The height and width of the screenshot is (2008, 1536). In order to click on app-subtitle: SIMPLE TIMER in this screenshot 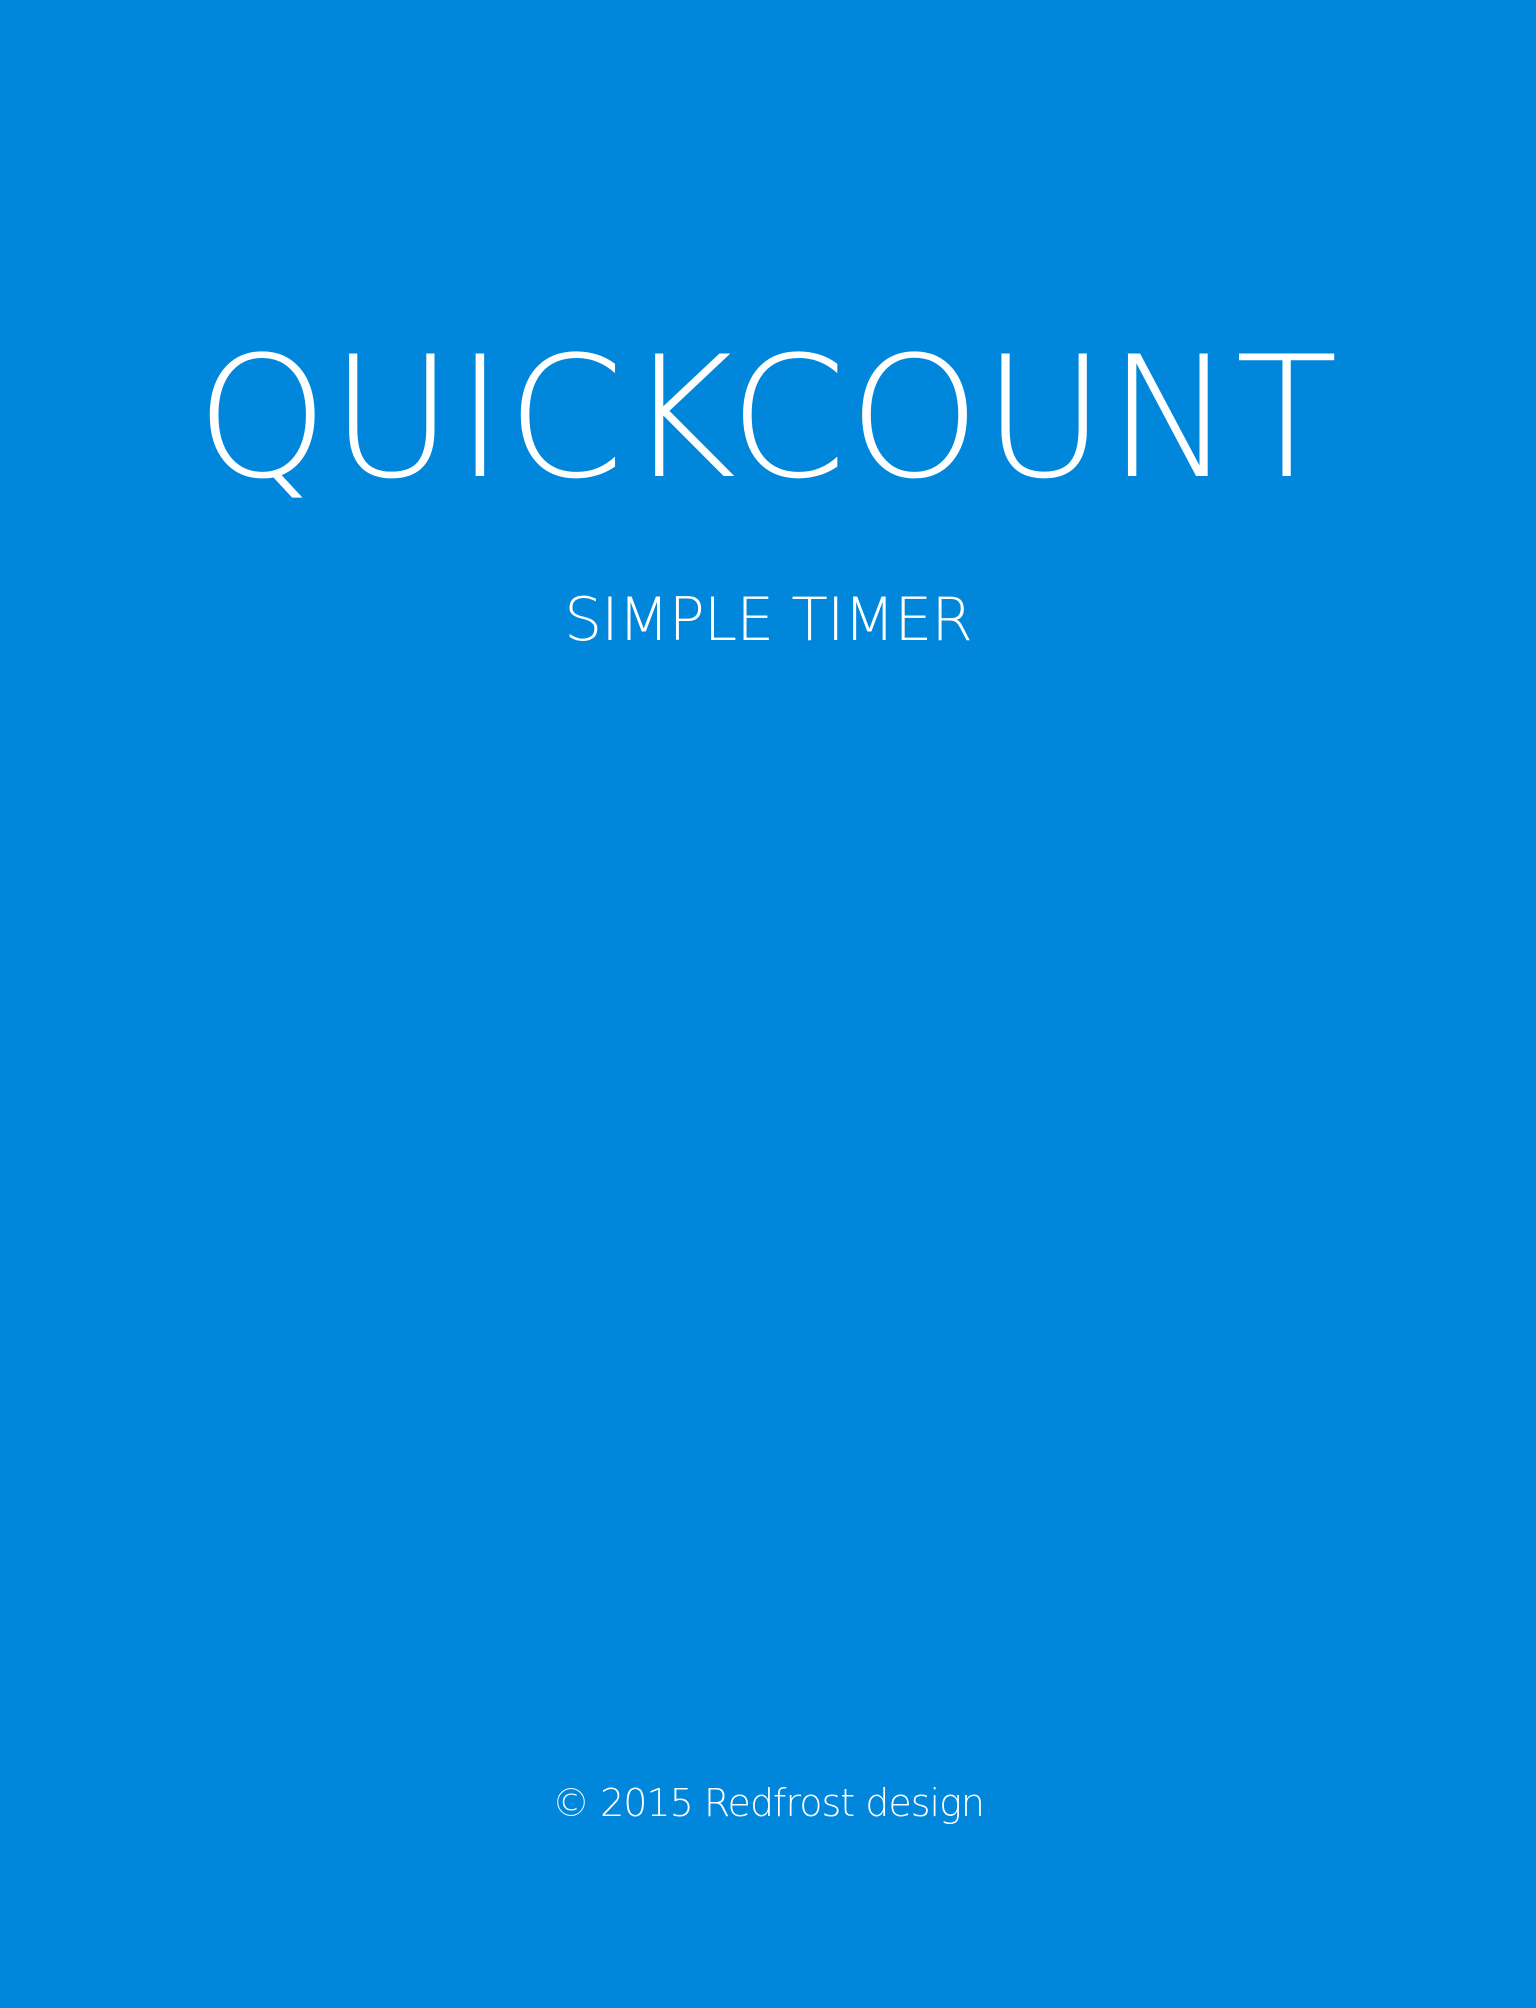, I will do `click(768, 620)`.